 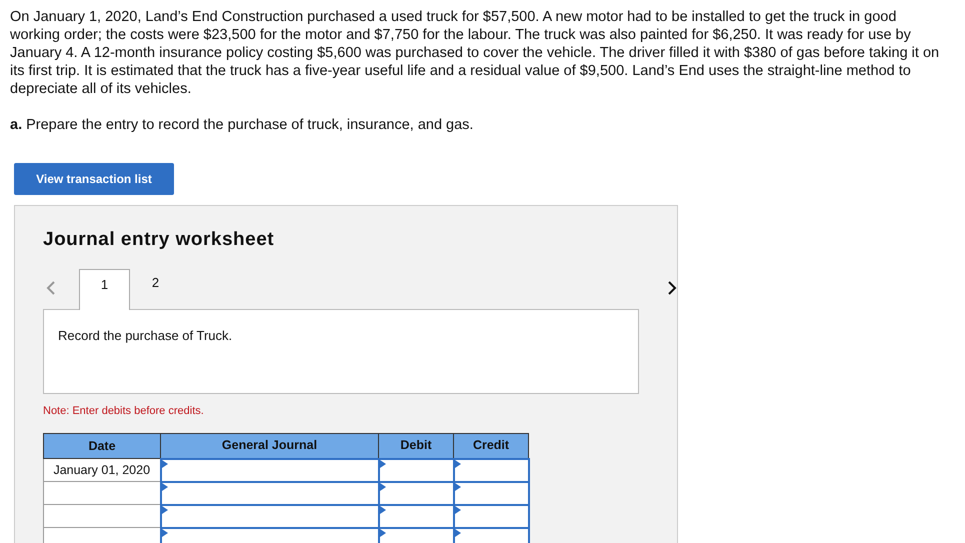 I want to click on chevron-left-icon, so click(x=50, y=287).